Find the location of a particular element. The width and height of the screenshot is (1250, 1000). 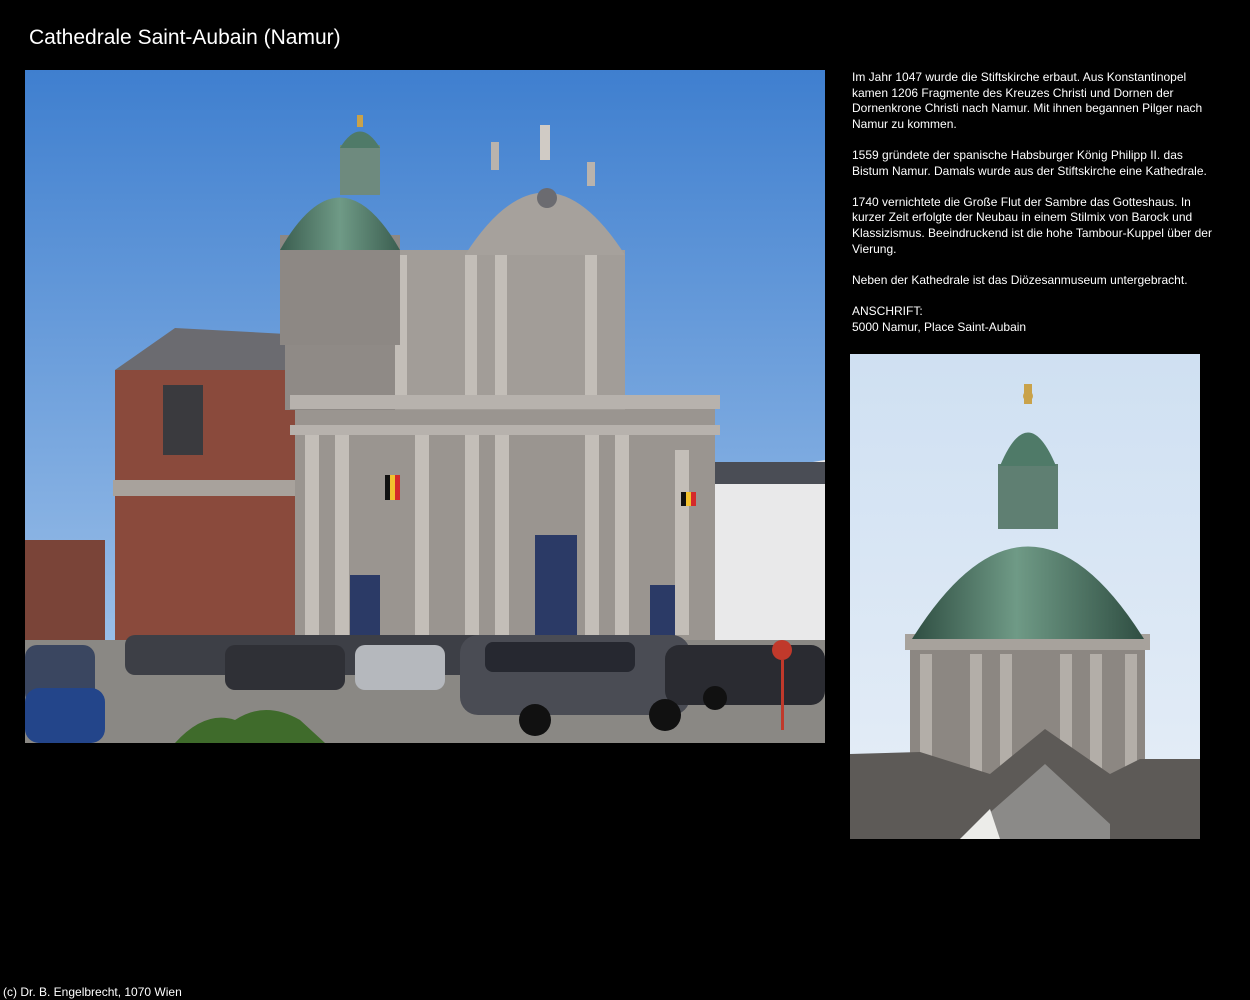

address-text: 5000 Namur, Place Saint-Aubain is located at coordinates (939, 326).